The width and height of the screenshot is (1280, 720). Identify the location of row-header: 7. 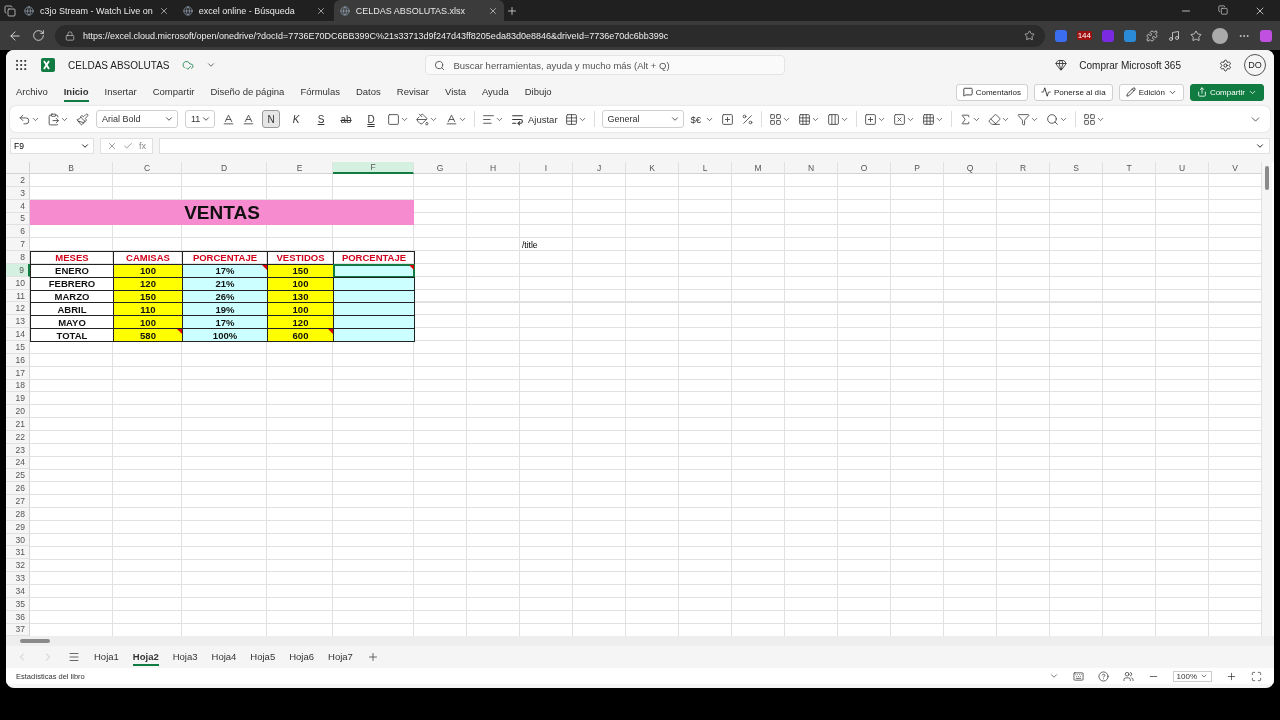
(18, 245).